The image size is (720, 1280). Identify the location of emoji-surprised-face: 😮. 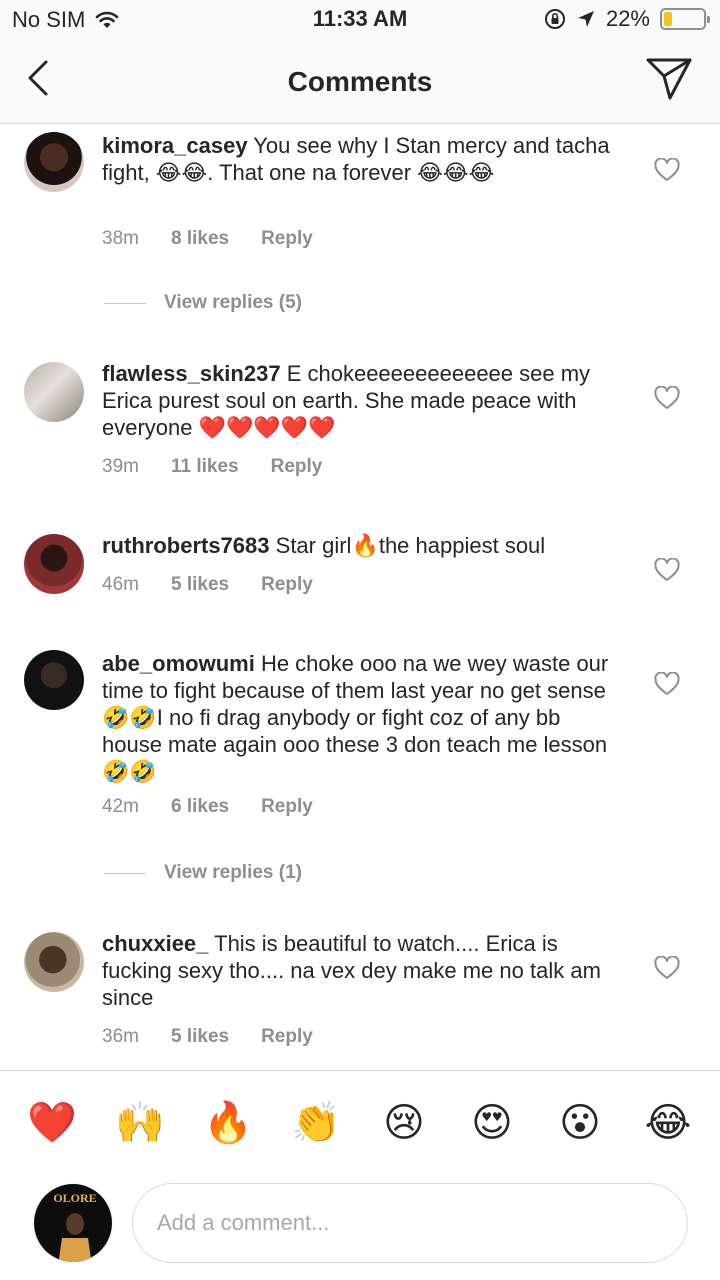
(580, 1123).